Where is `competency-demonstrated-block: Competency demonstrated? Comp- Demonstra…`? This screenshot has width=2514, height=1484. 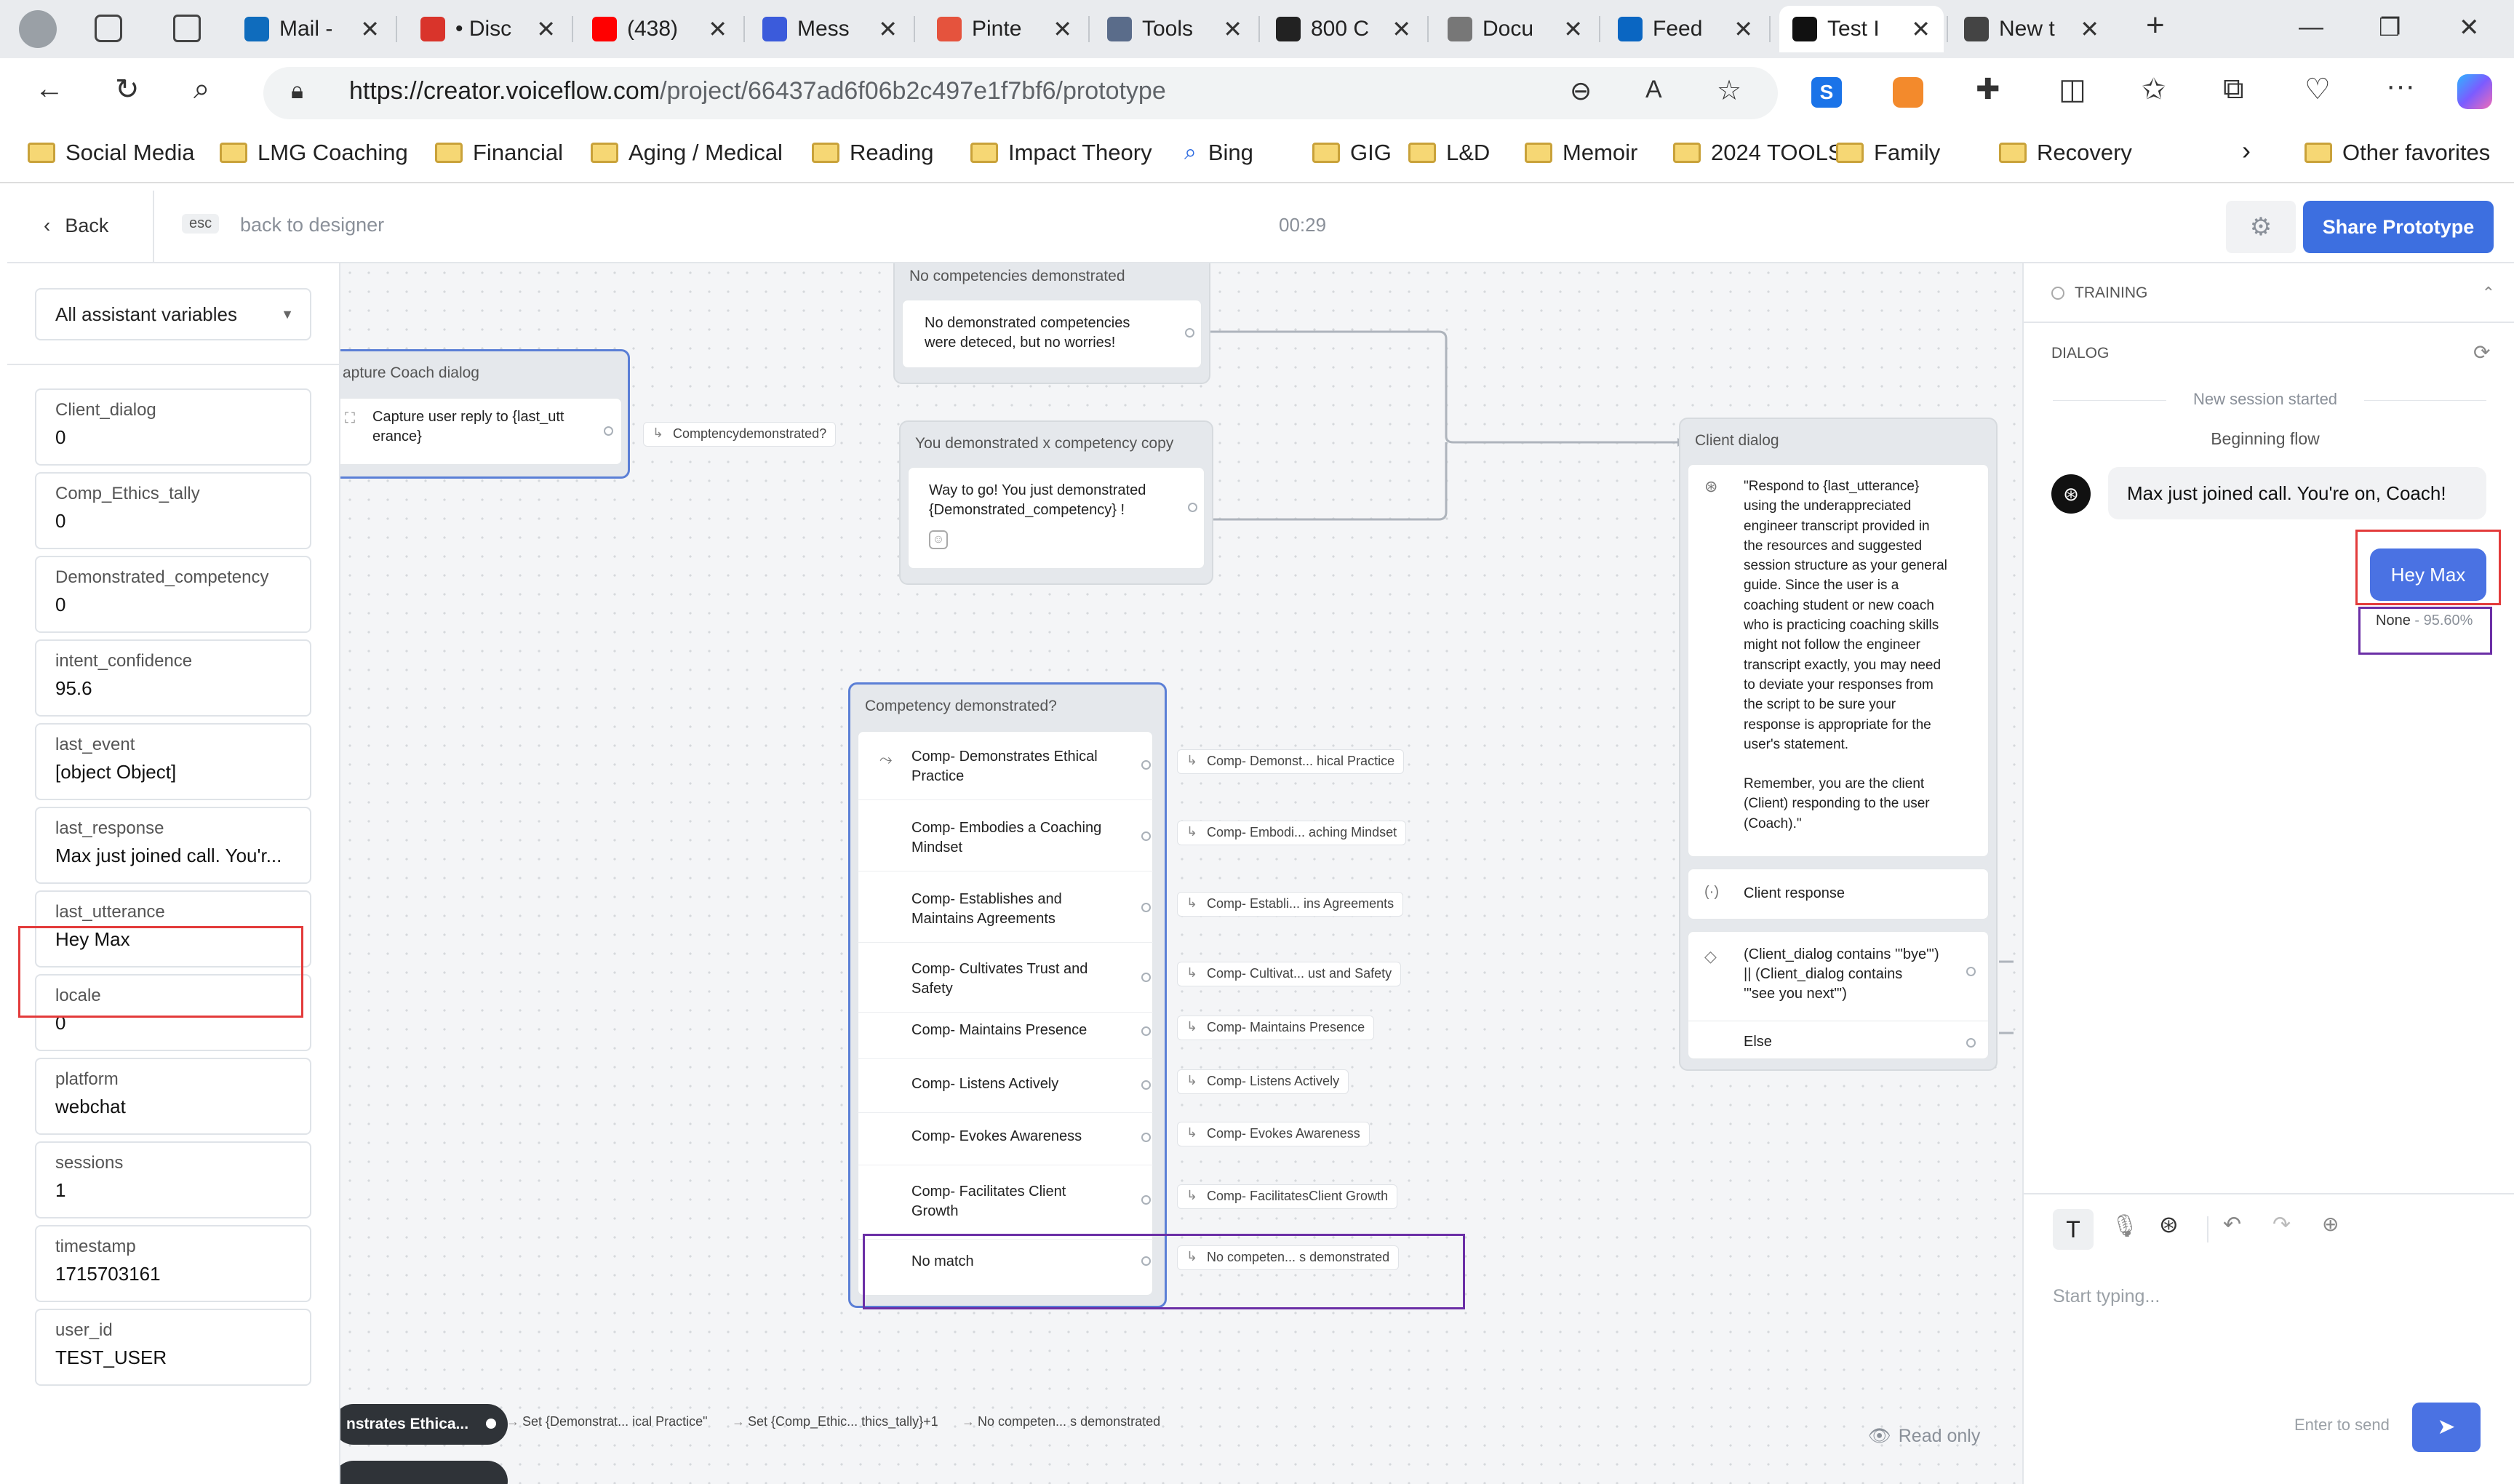
competency-demonstrated-block: Competency demonstrated? Comp- Demonstra… is located at coordinates (1007, 995).